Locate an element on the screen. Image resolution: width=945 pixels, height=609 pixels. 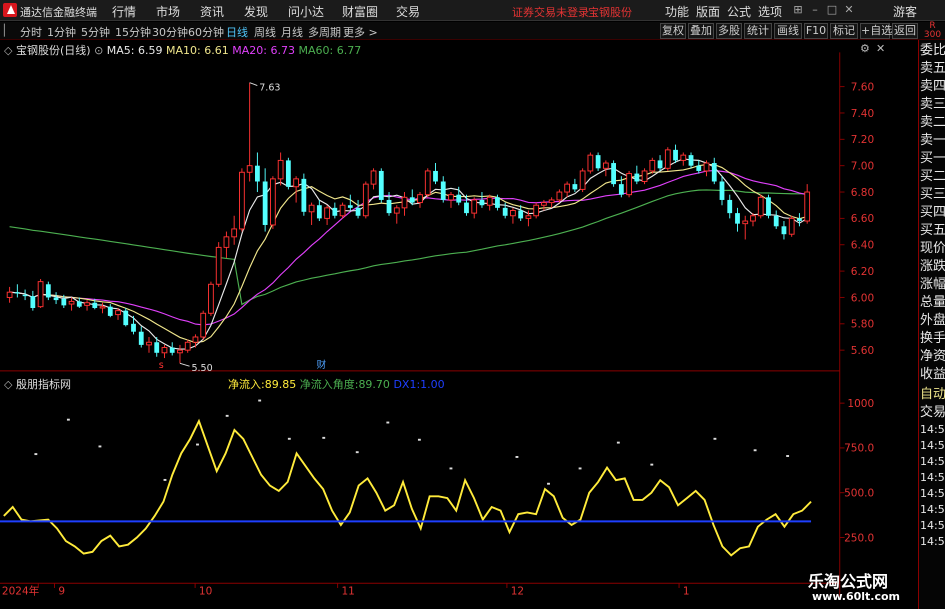
draw-line-button: 画线 is located at coordinates (788, 31).